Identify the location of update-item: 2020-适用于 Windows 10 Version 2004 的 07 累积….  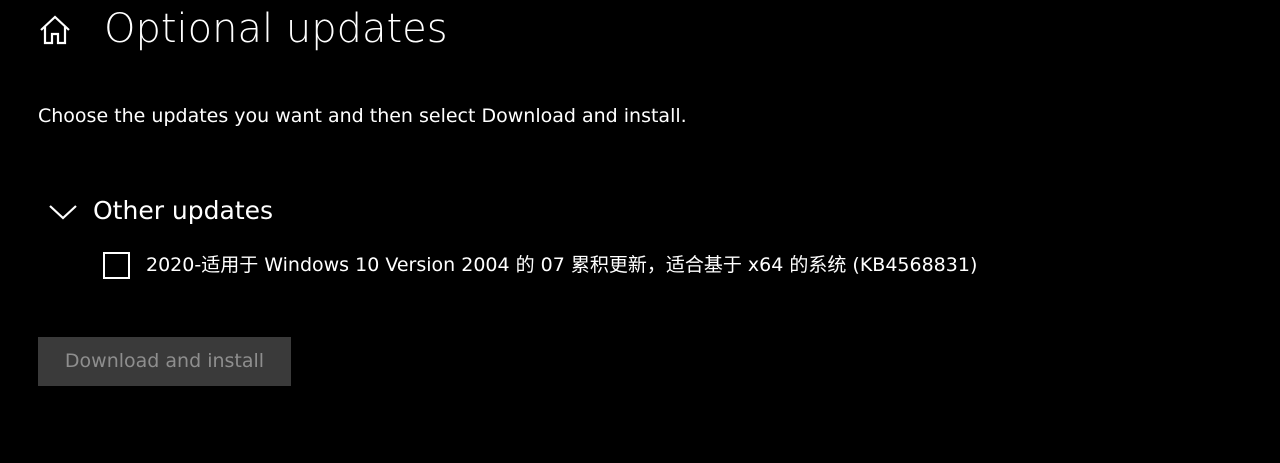
(540, 265).